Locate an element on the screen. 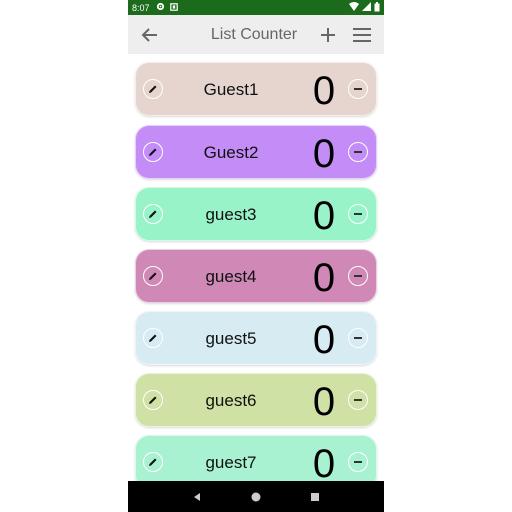  item-name: guest6 is located at coordinates (231, 401).